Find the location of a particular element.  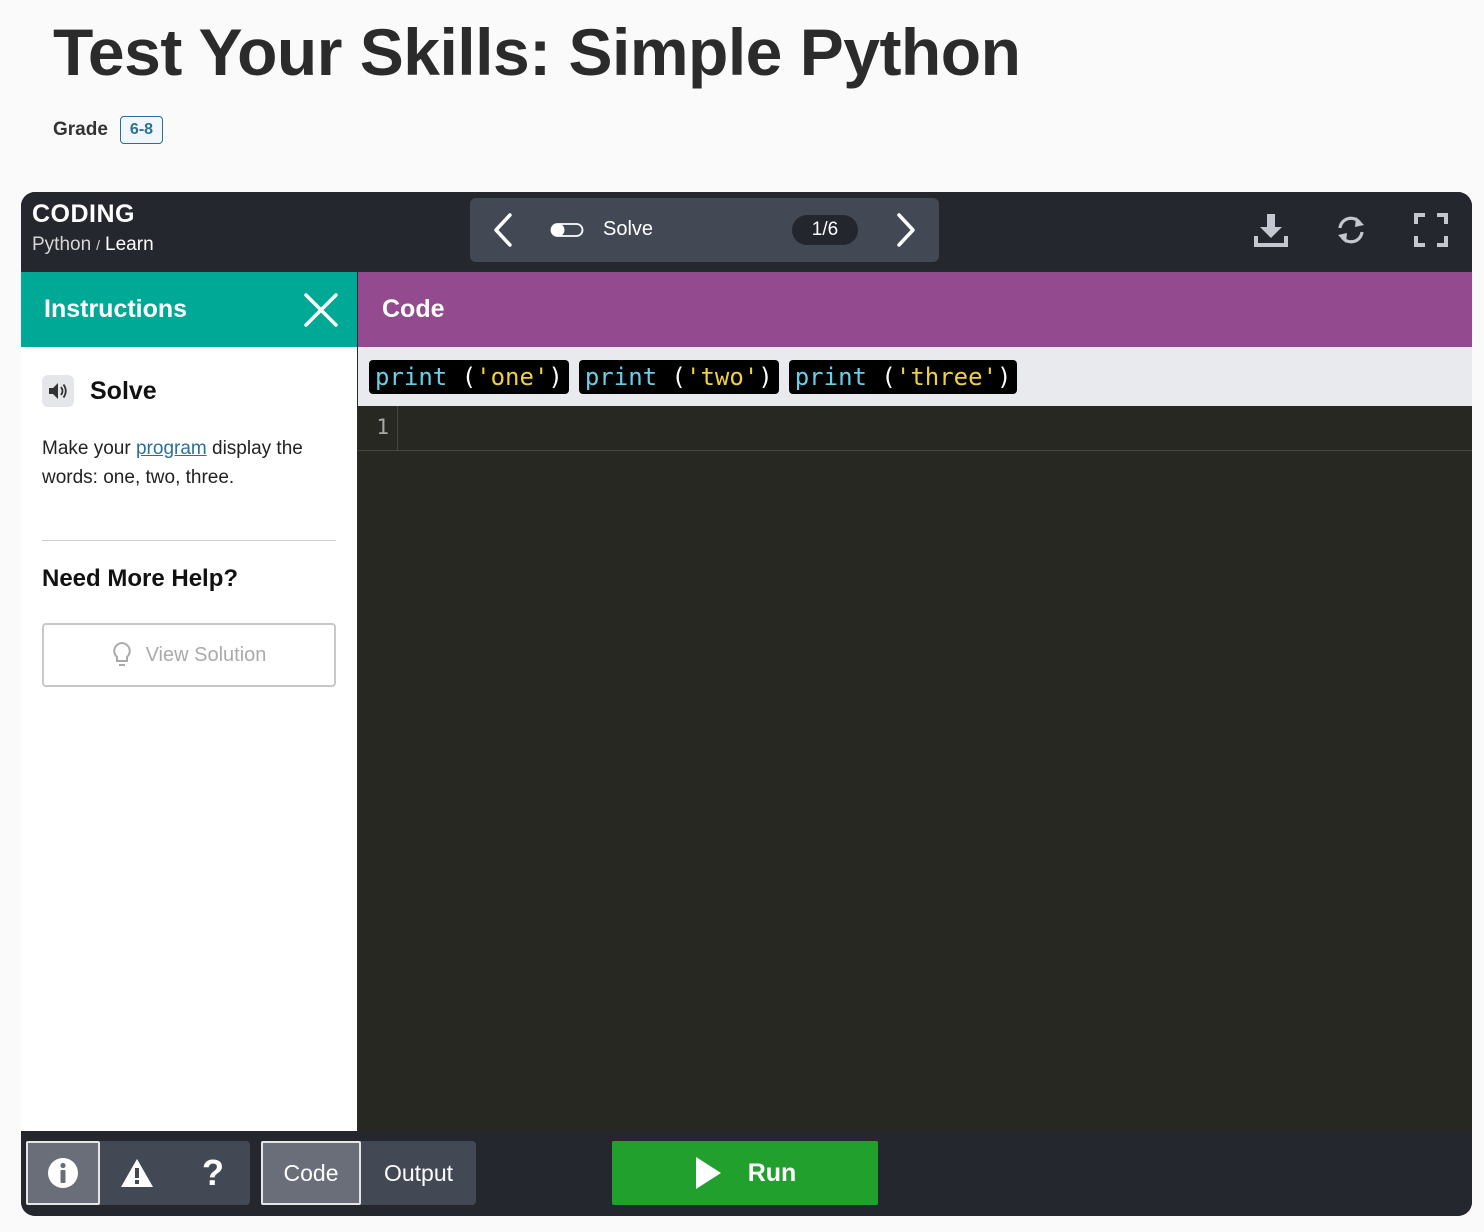

block-string: 'one' is located at coordinates (512, 376).